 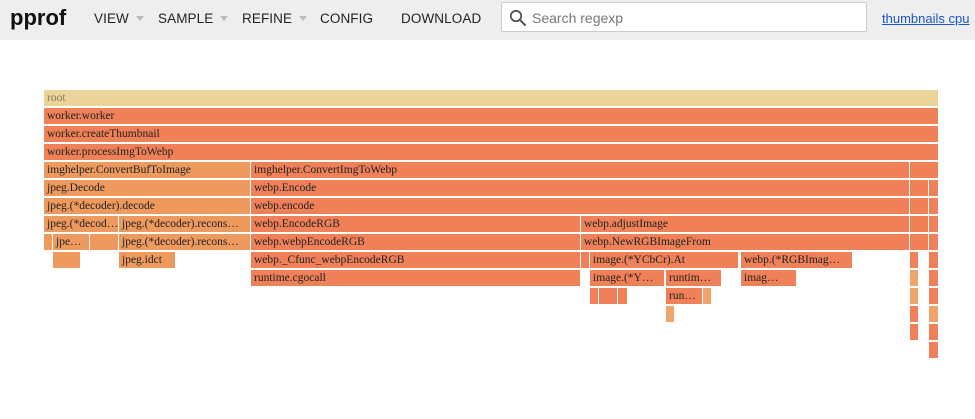 I want to click on flame-frame: webp.adjustImage, so click(x=745, y=224).